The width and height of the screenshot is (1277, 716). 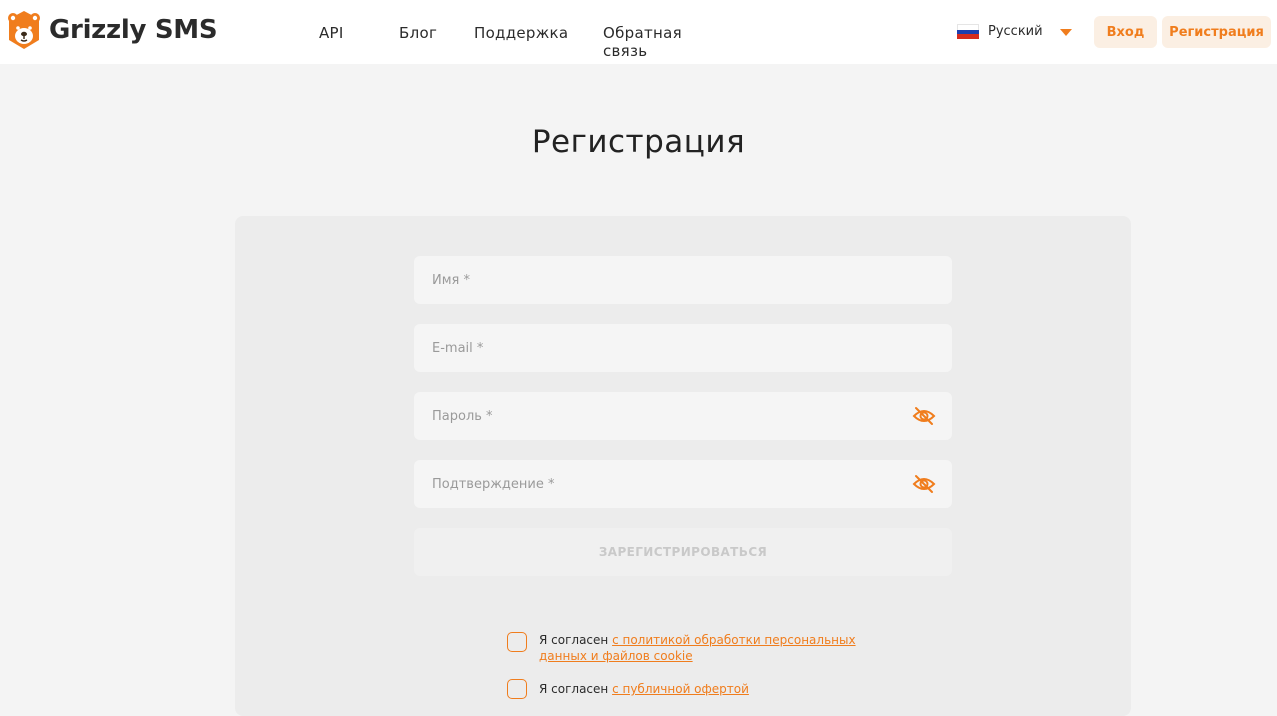 I want to click on confirm-field-wrapper, so click(x=683, y=484).